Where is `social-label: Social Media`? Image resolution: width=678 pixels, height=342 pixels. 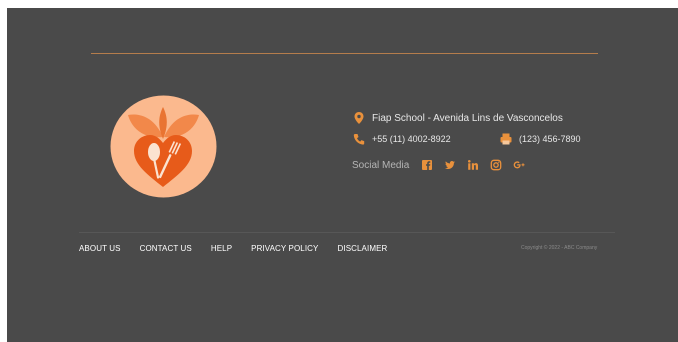
social-label: Social Media is located at coordinates (381, 165).